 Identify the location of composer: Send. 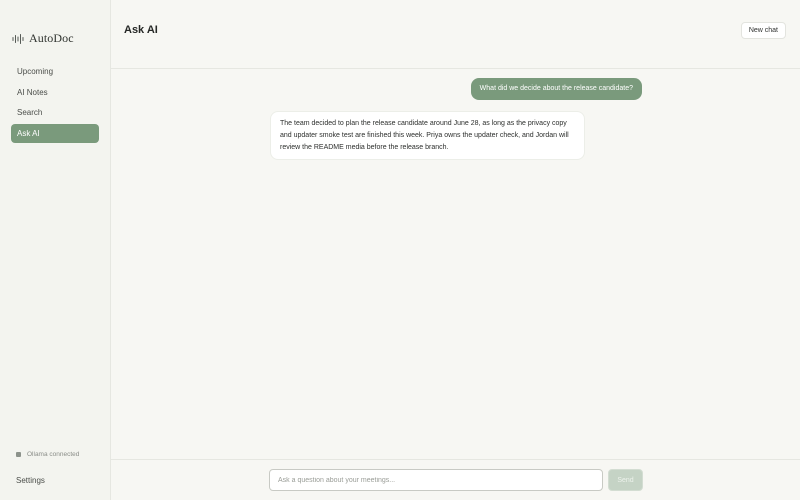
(455, 479).